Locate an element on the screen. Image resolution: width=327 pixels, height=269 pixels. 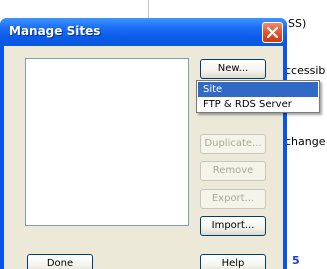
close-icon is located at coordinates (272, 32).